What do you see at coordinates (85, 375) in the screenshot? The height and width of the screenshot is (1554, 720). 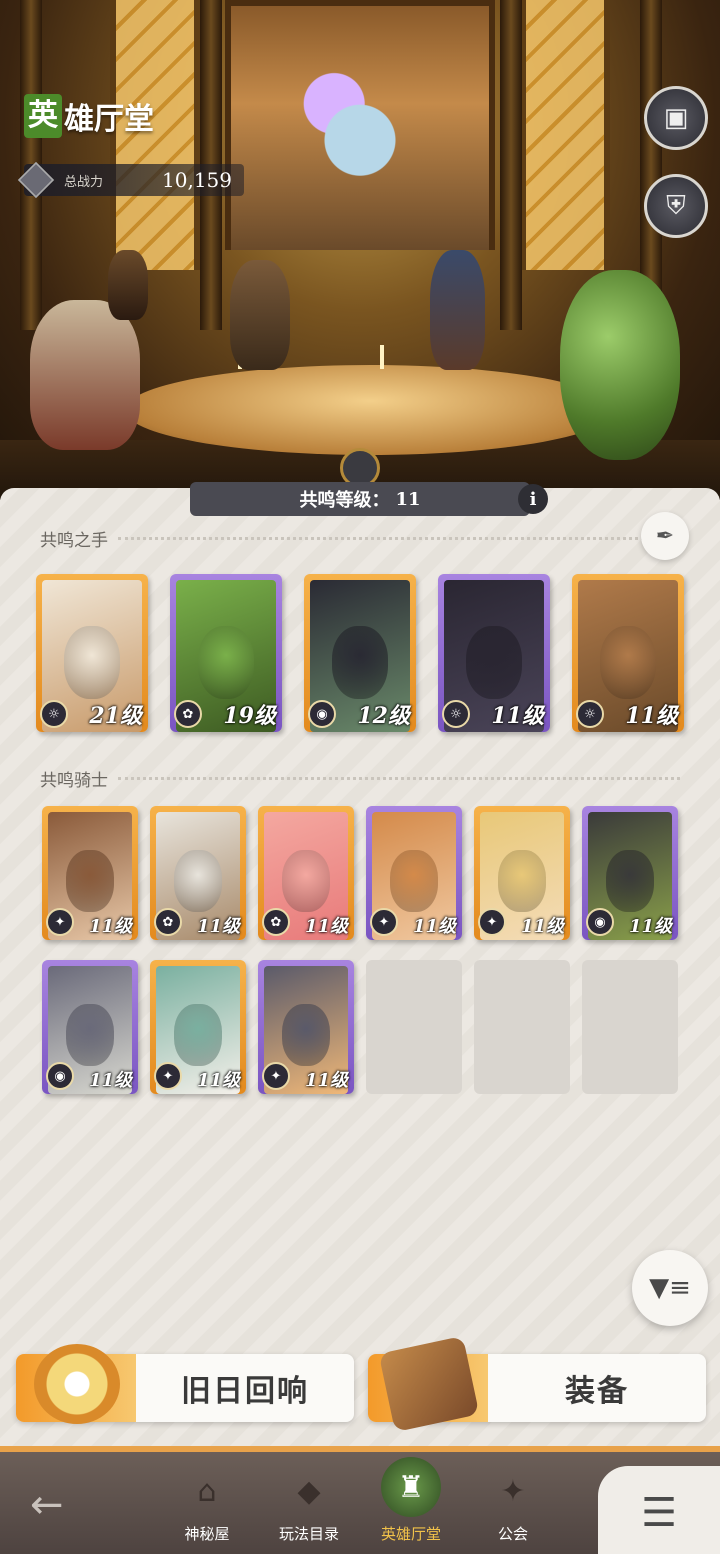 I see `hero-figure-bear` at bounding box center [85, 375].